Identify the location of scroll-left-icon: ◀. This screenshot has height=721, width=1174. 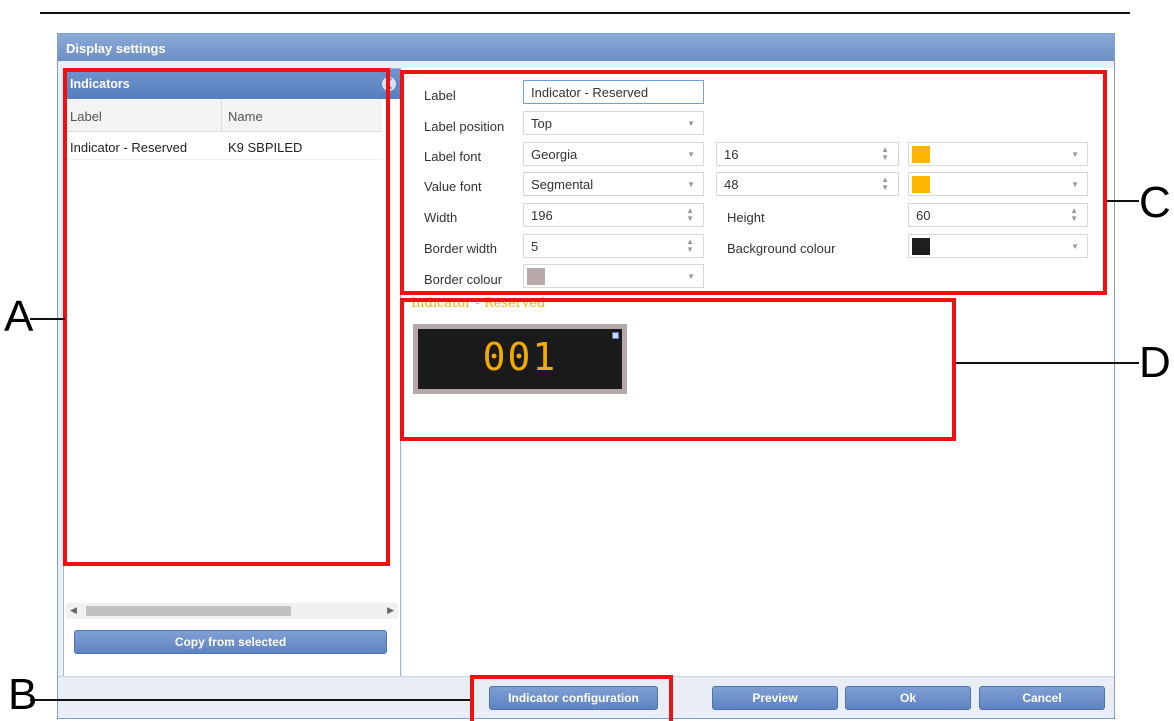
(73, 610).